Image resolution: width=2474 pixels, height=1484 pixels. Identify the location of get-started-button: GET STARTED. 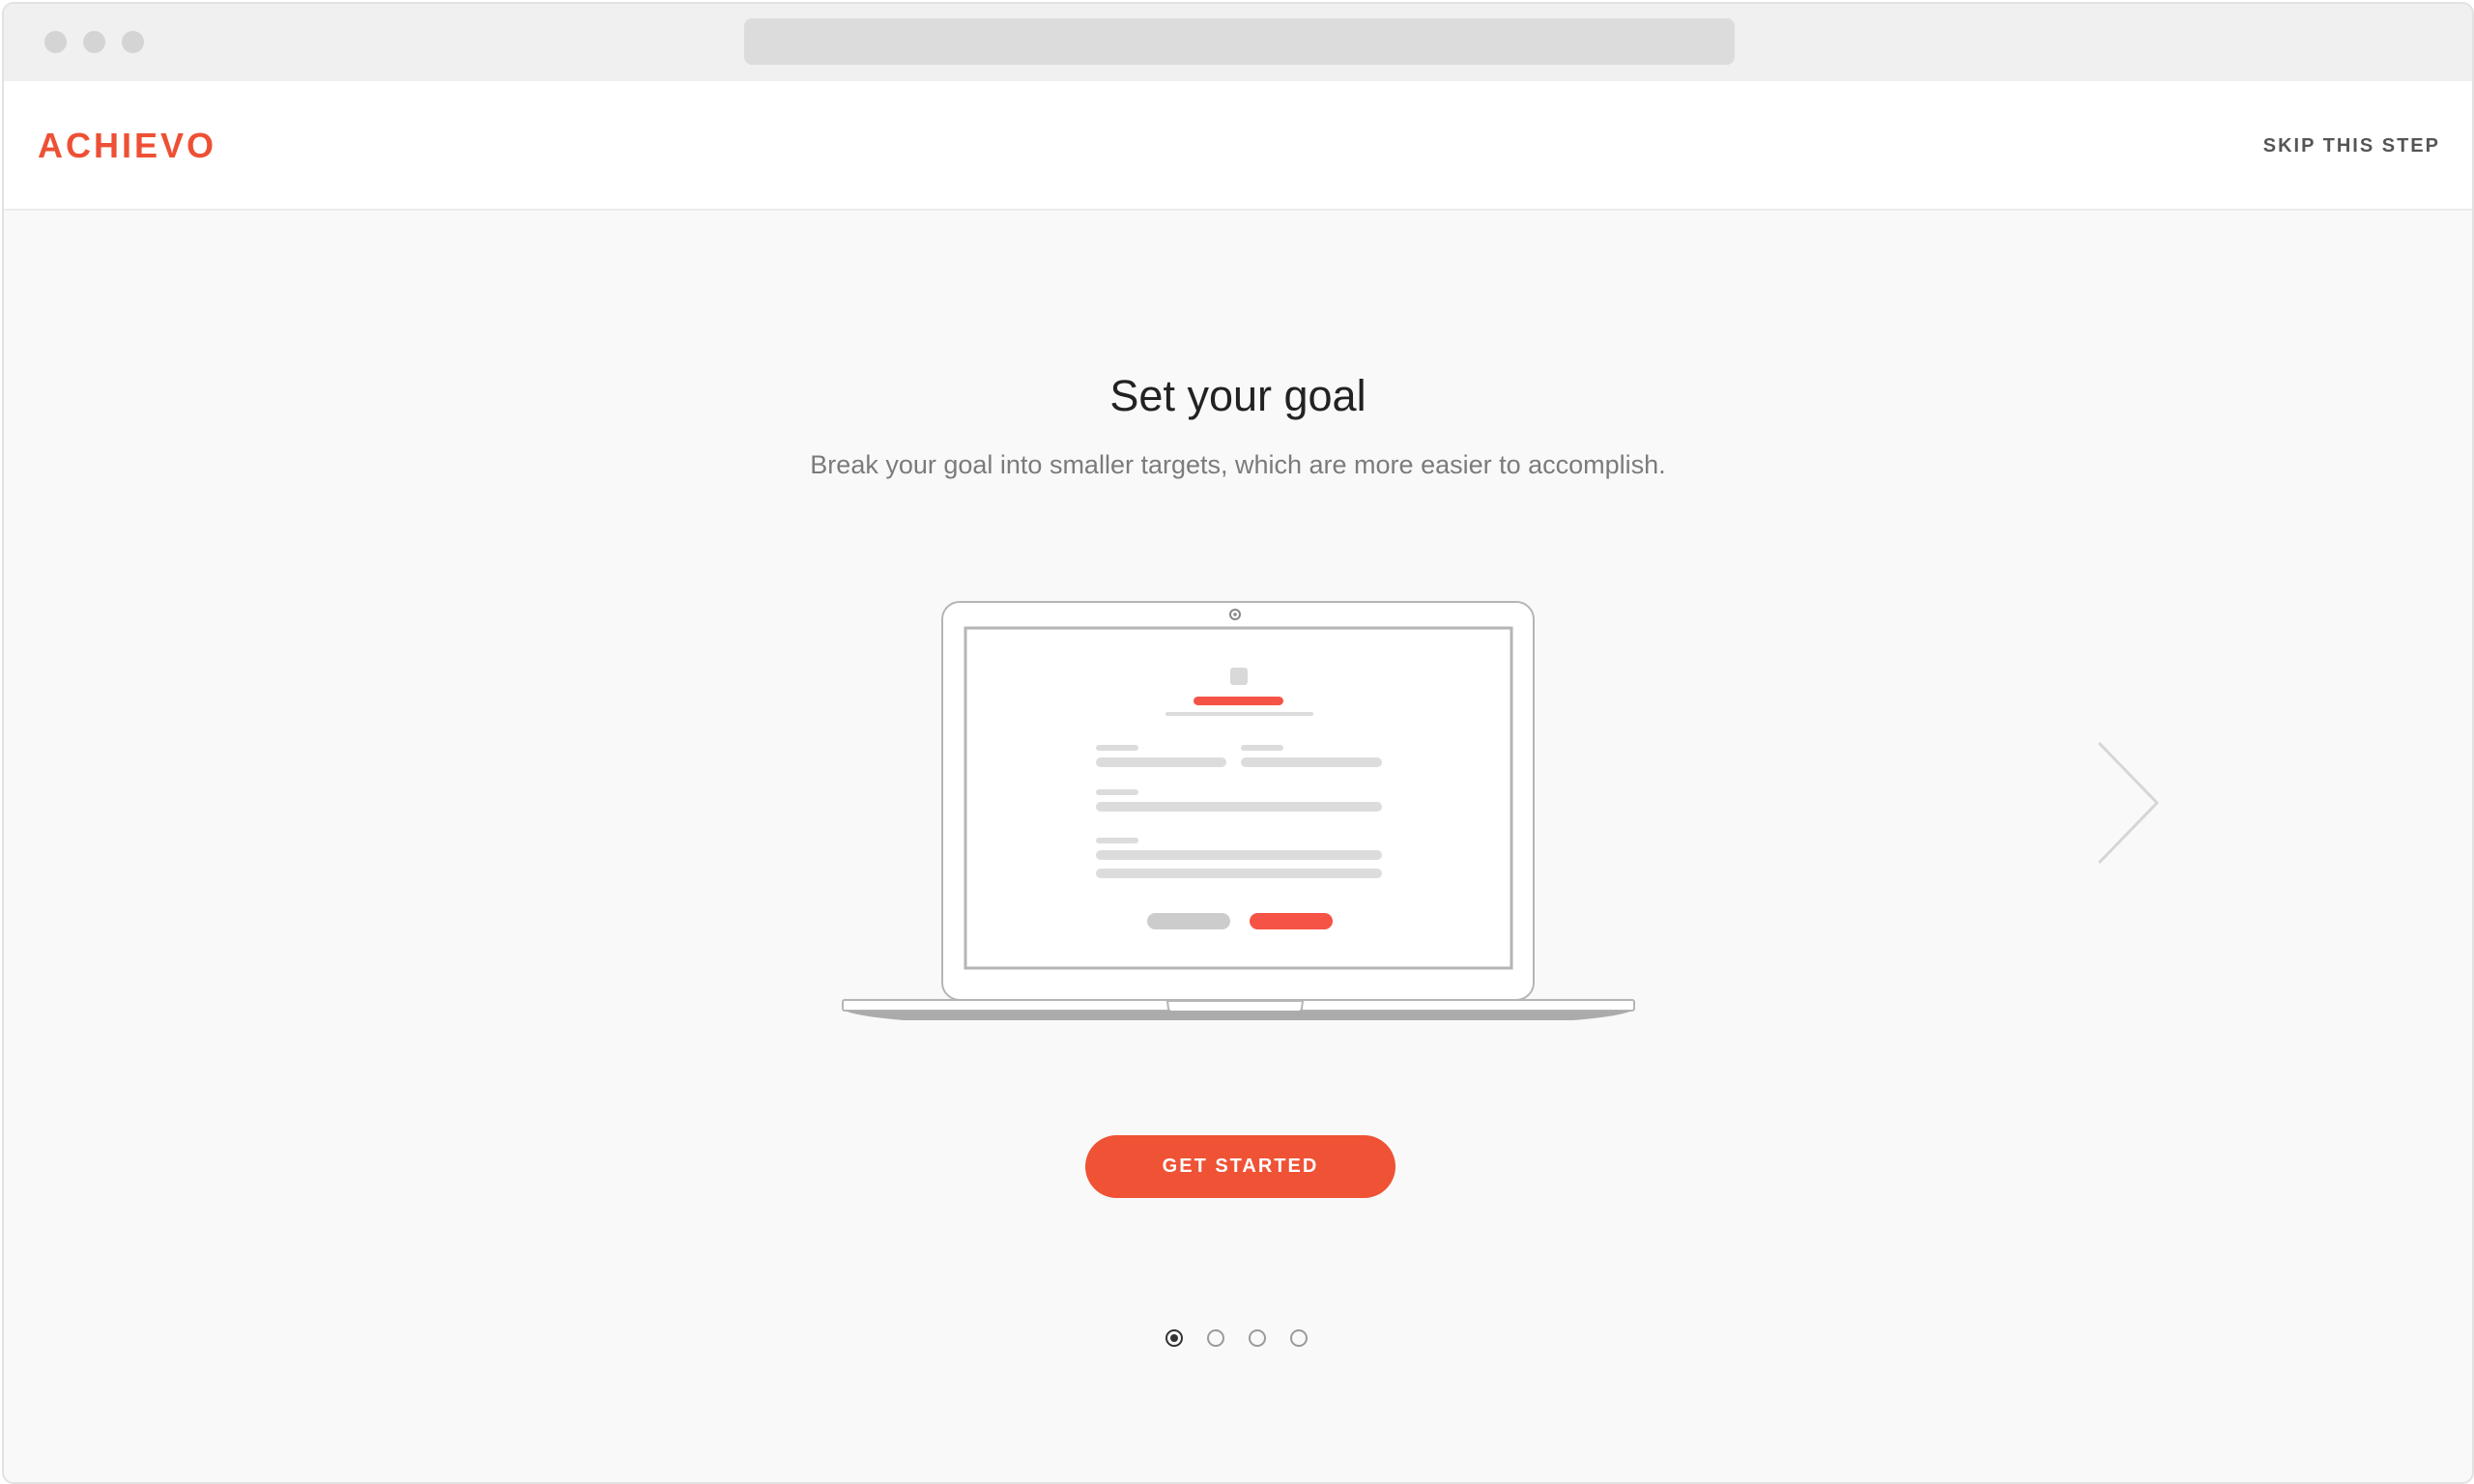
(1240, 1167).